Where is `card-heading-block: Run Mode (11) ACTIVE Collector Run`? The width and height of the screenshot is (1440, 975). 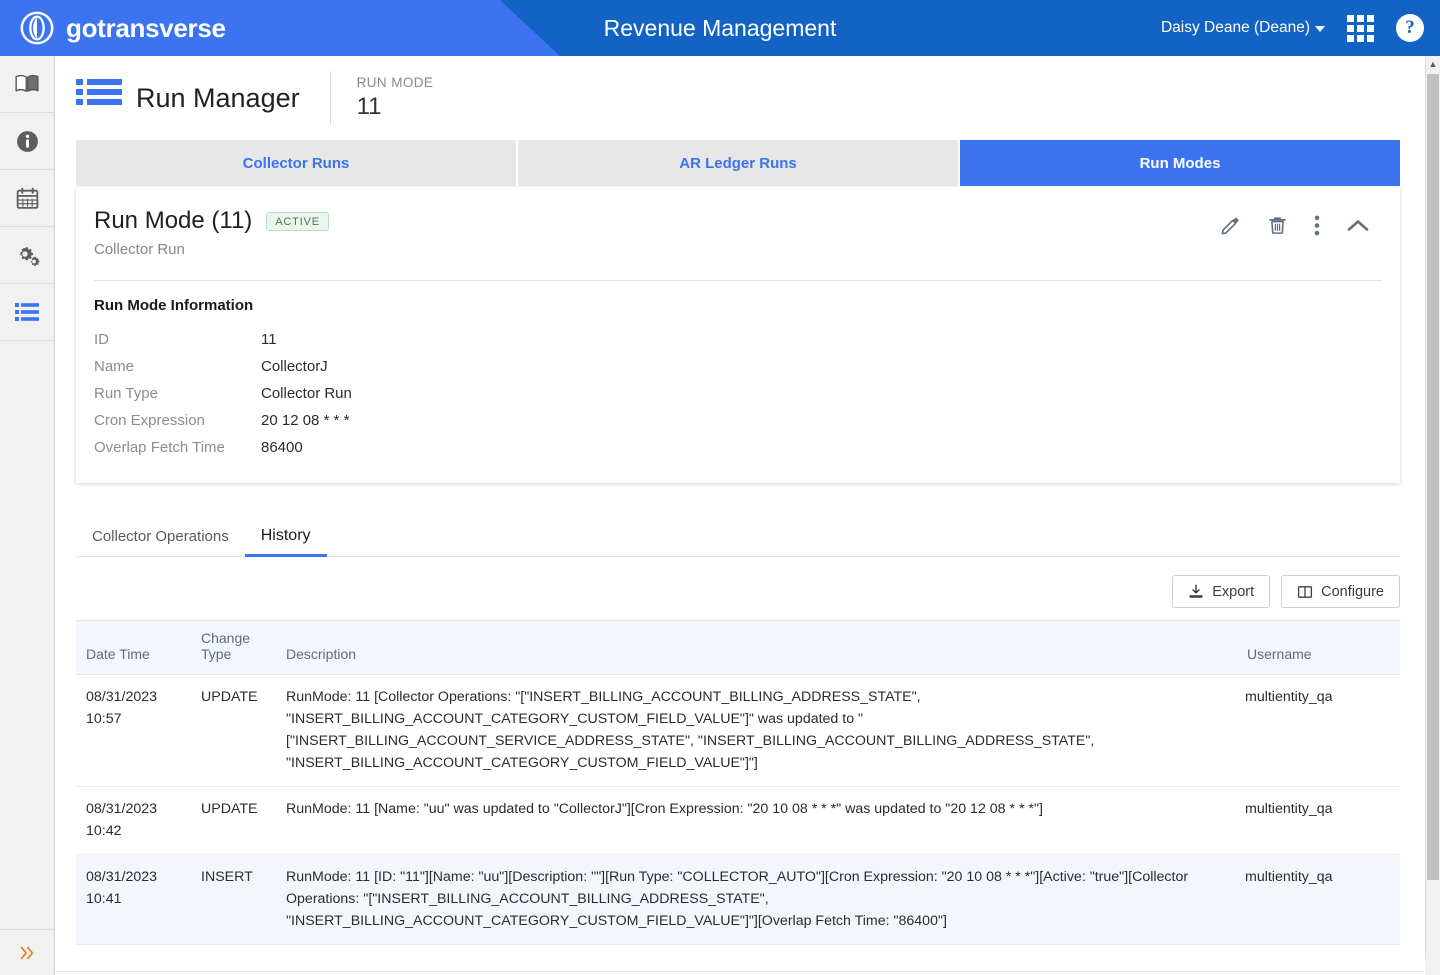
card-heading-block: Run Mode (11) ACTIVE Collector Run is located at coordinates (211, 232).